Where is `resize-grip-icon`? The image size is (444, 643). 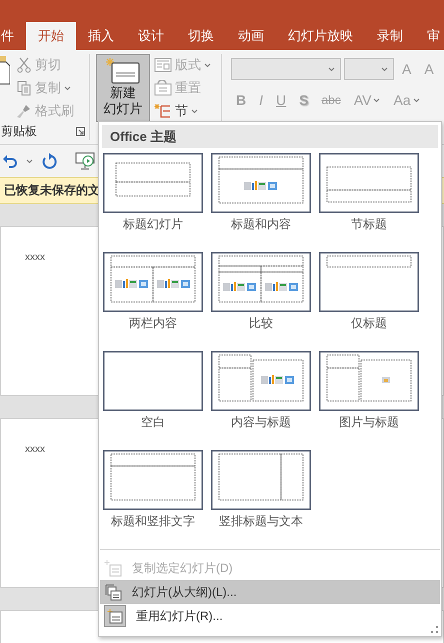
resize-grip-icon is located at coordinates (434, 629).